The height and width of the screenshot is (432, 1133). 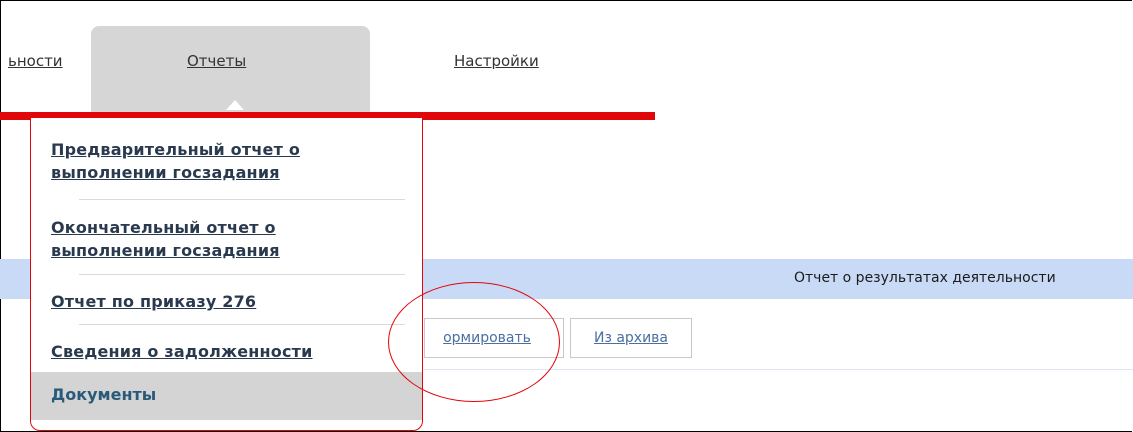 I want to click on annotation-ellipse, so click(x=474, y=342).